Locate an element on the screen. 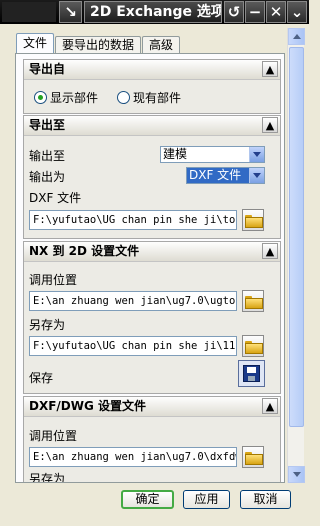 Image resolution: width=320 pixels, height=526 pixels. save-button is located at coordinates (251, 373).